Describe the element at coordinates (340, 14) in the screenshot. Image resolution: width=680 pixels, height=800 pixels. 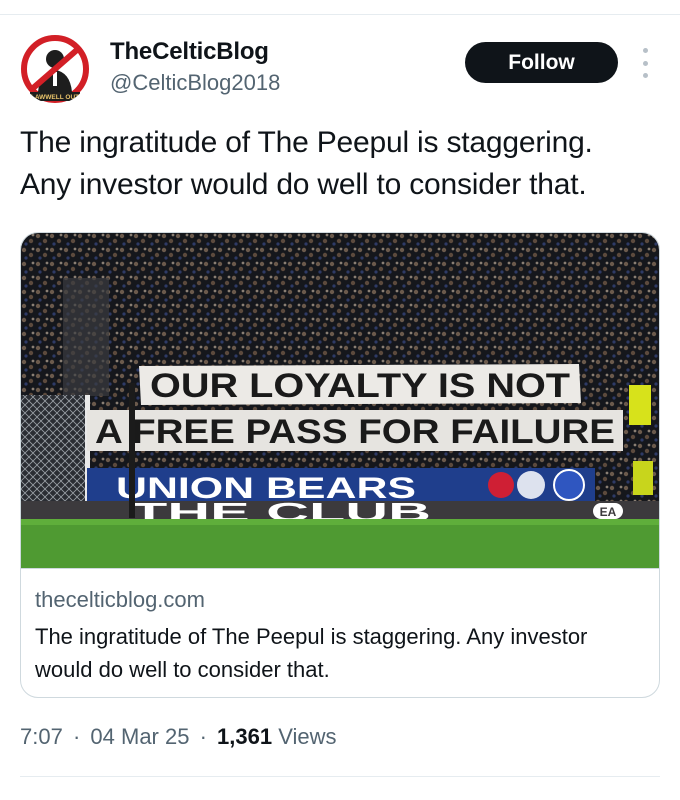
I see `top-divider` at that location.